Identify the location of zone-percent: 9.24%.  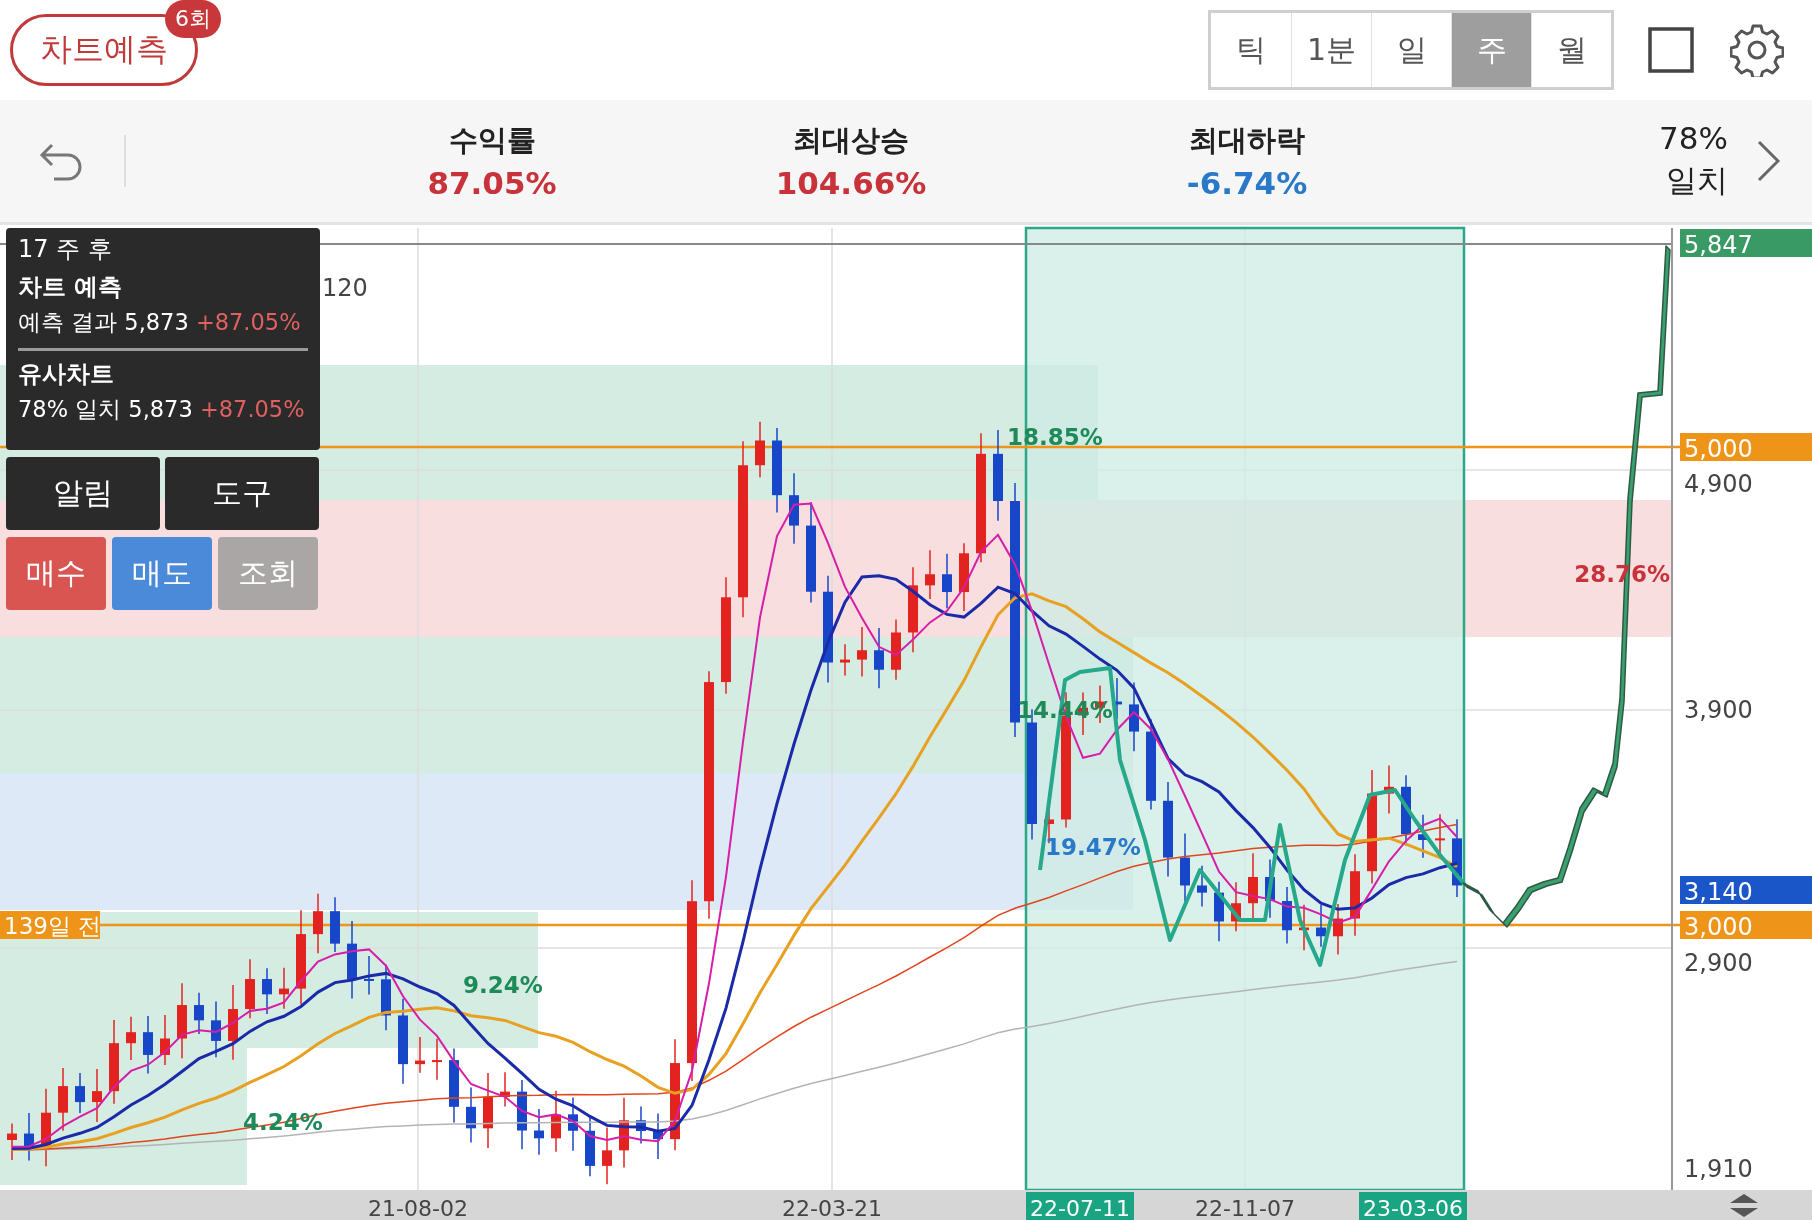
(503, 985).